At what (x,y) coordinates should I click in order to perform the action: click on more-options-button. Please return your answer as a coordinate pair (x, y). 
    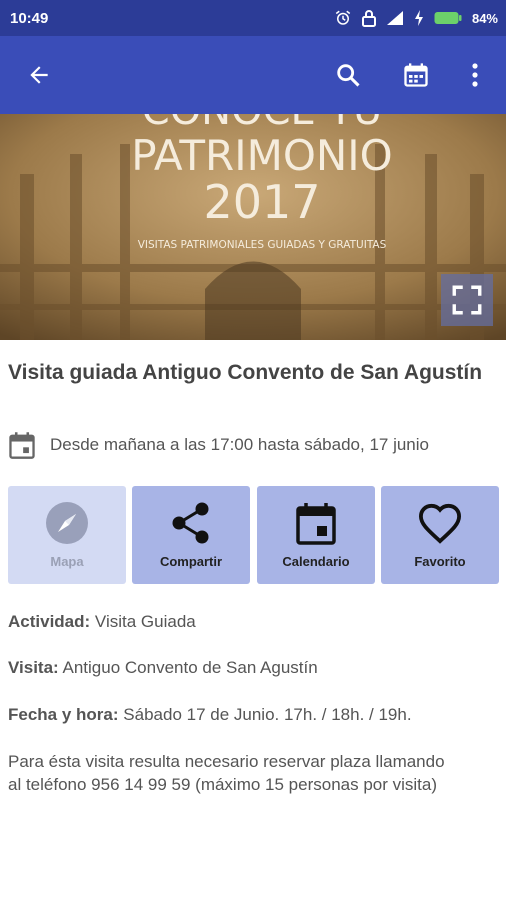
    Looking at the image, I should click on (475, 75).